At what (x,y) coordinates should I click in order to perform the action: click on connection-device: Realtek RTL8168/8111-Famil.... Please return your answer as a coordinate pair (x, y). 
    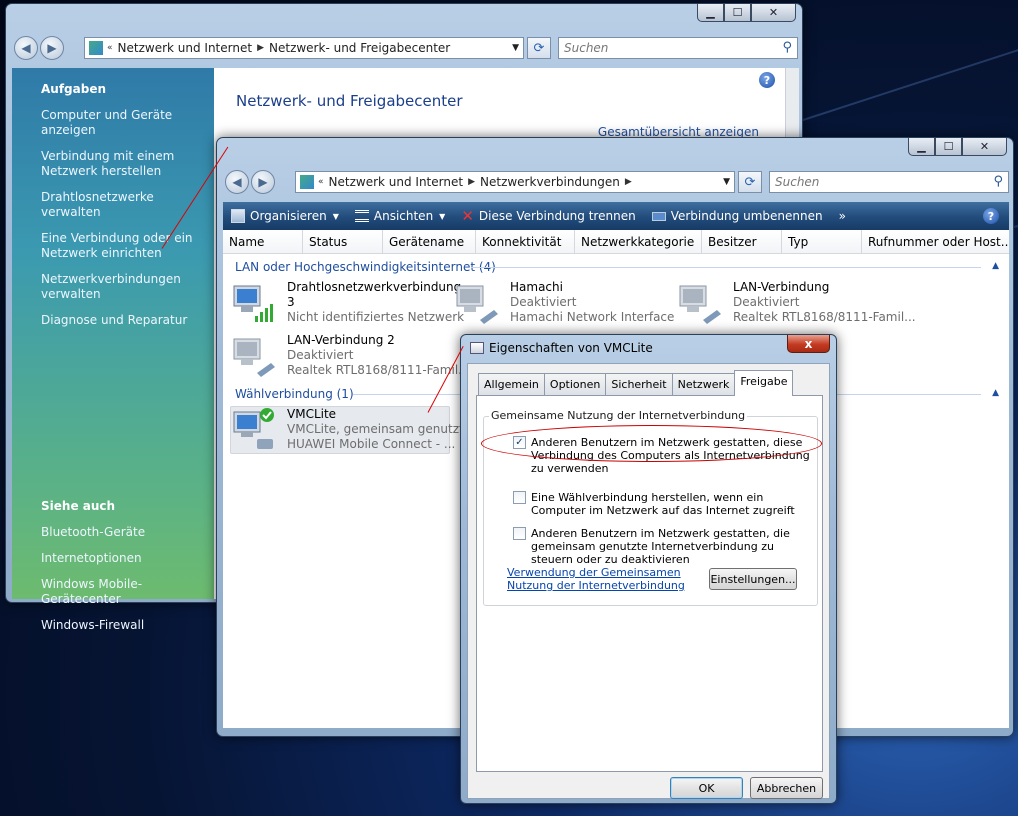
    Looking at the image, I should click on (824, 317).